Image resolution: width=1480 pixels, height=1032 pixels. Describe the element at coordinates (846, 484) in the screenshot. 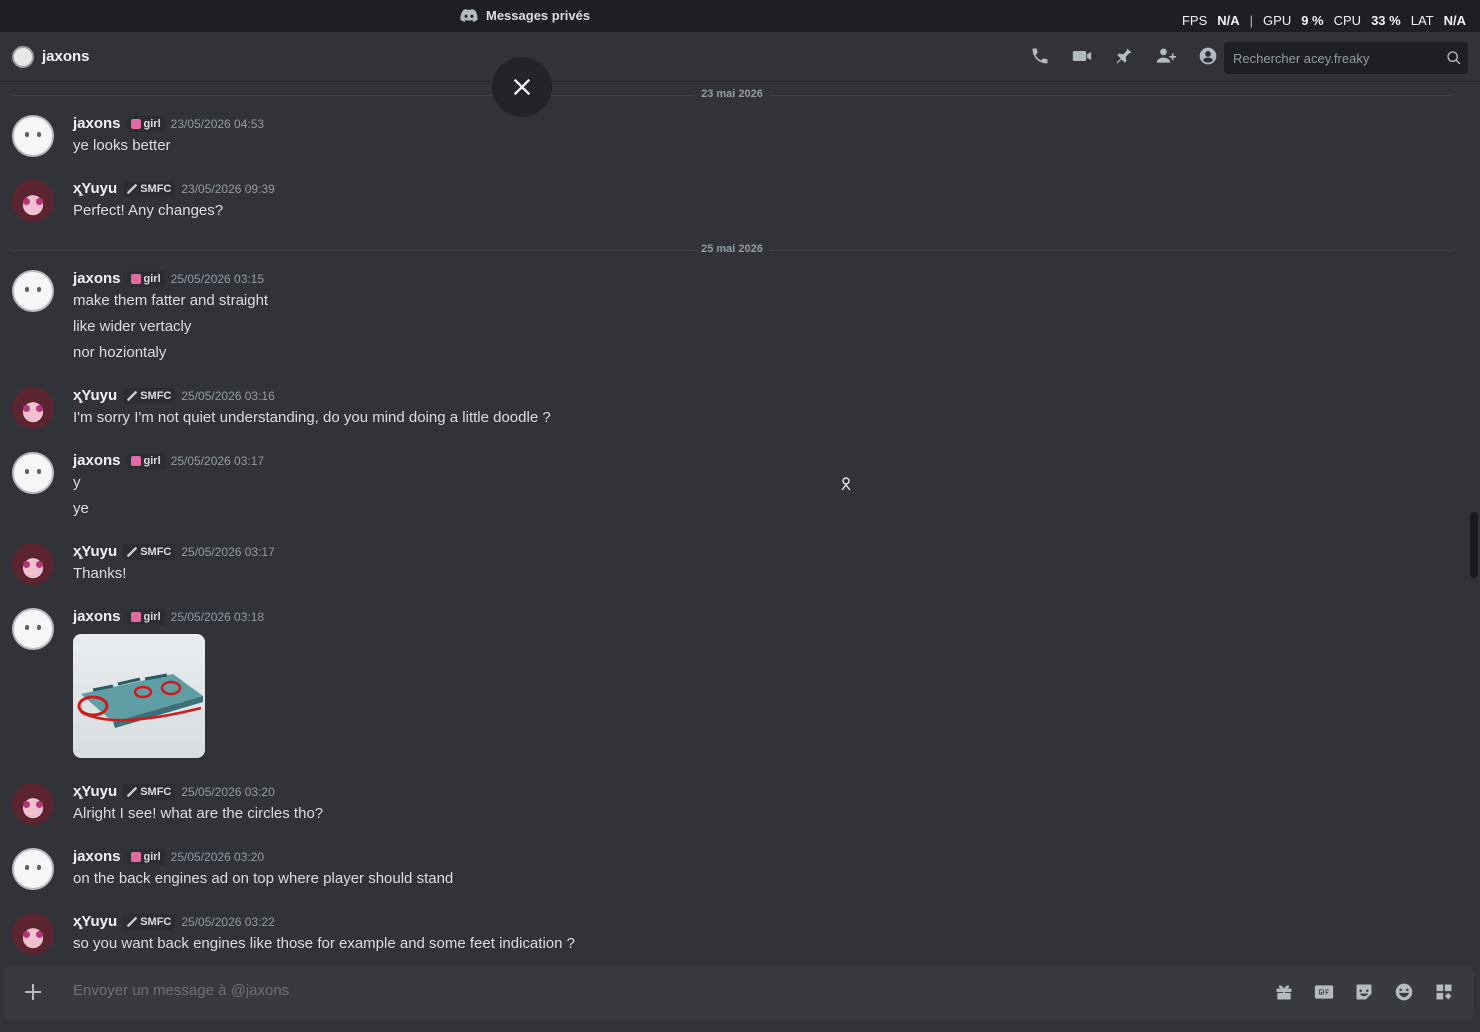

I see `cursor-icon` at that location.